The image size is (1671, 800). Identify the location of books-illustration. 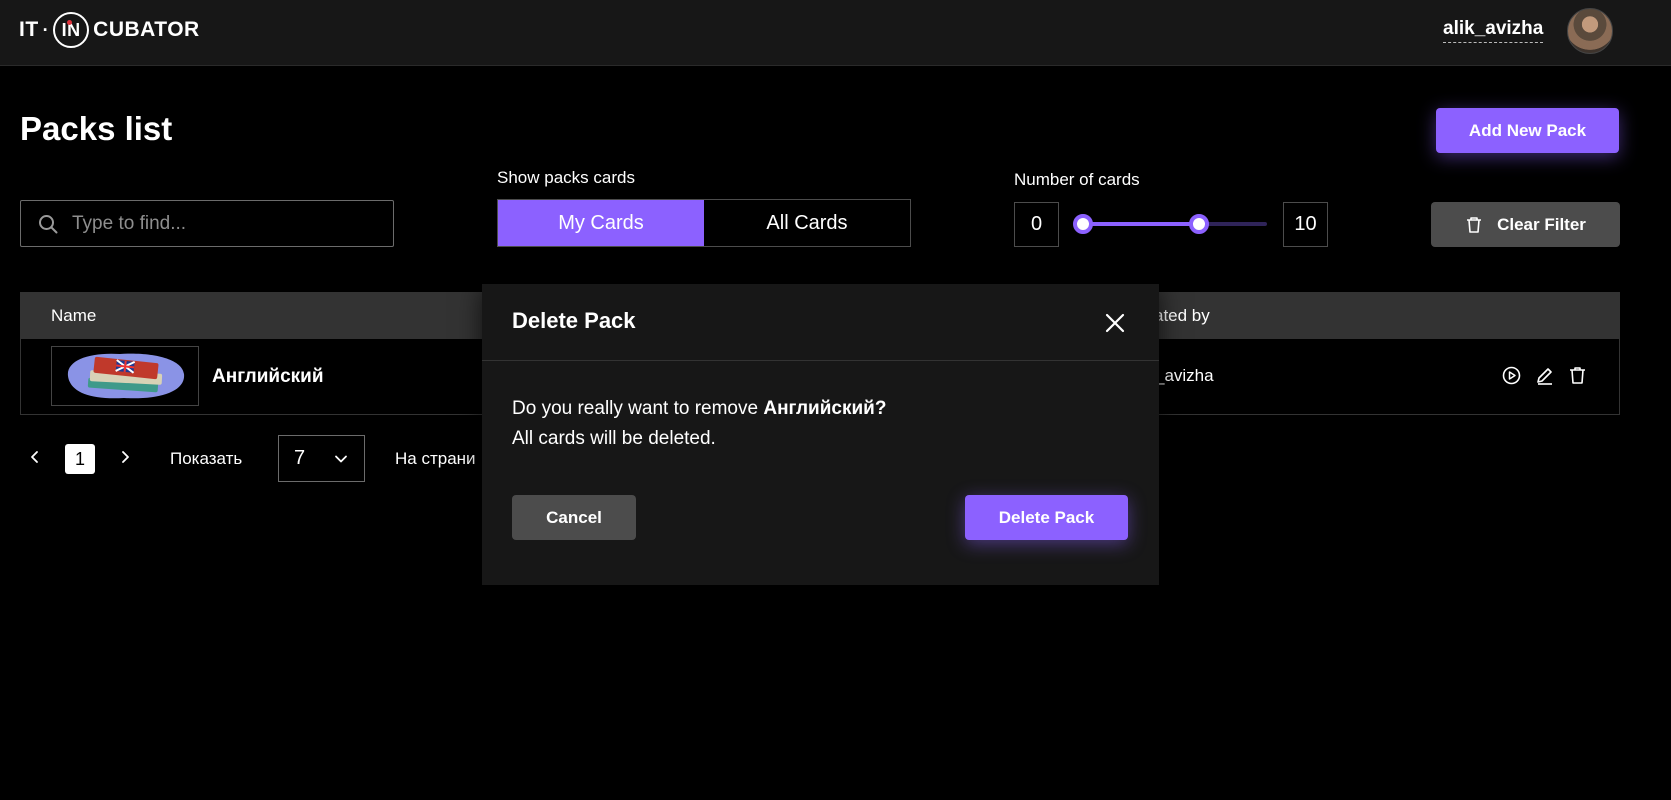
(126, 376).